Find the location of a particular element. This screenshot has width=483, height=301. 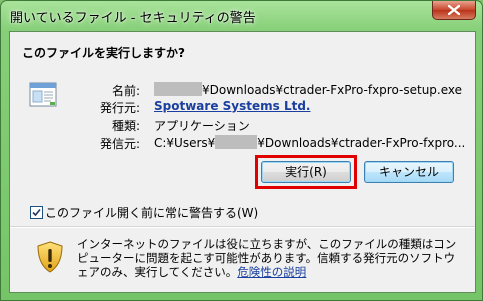

name-label: 名前: is located at coordinates (125, 91).